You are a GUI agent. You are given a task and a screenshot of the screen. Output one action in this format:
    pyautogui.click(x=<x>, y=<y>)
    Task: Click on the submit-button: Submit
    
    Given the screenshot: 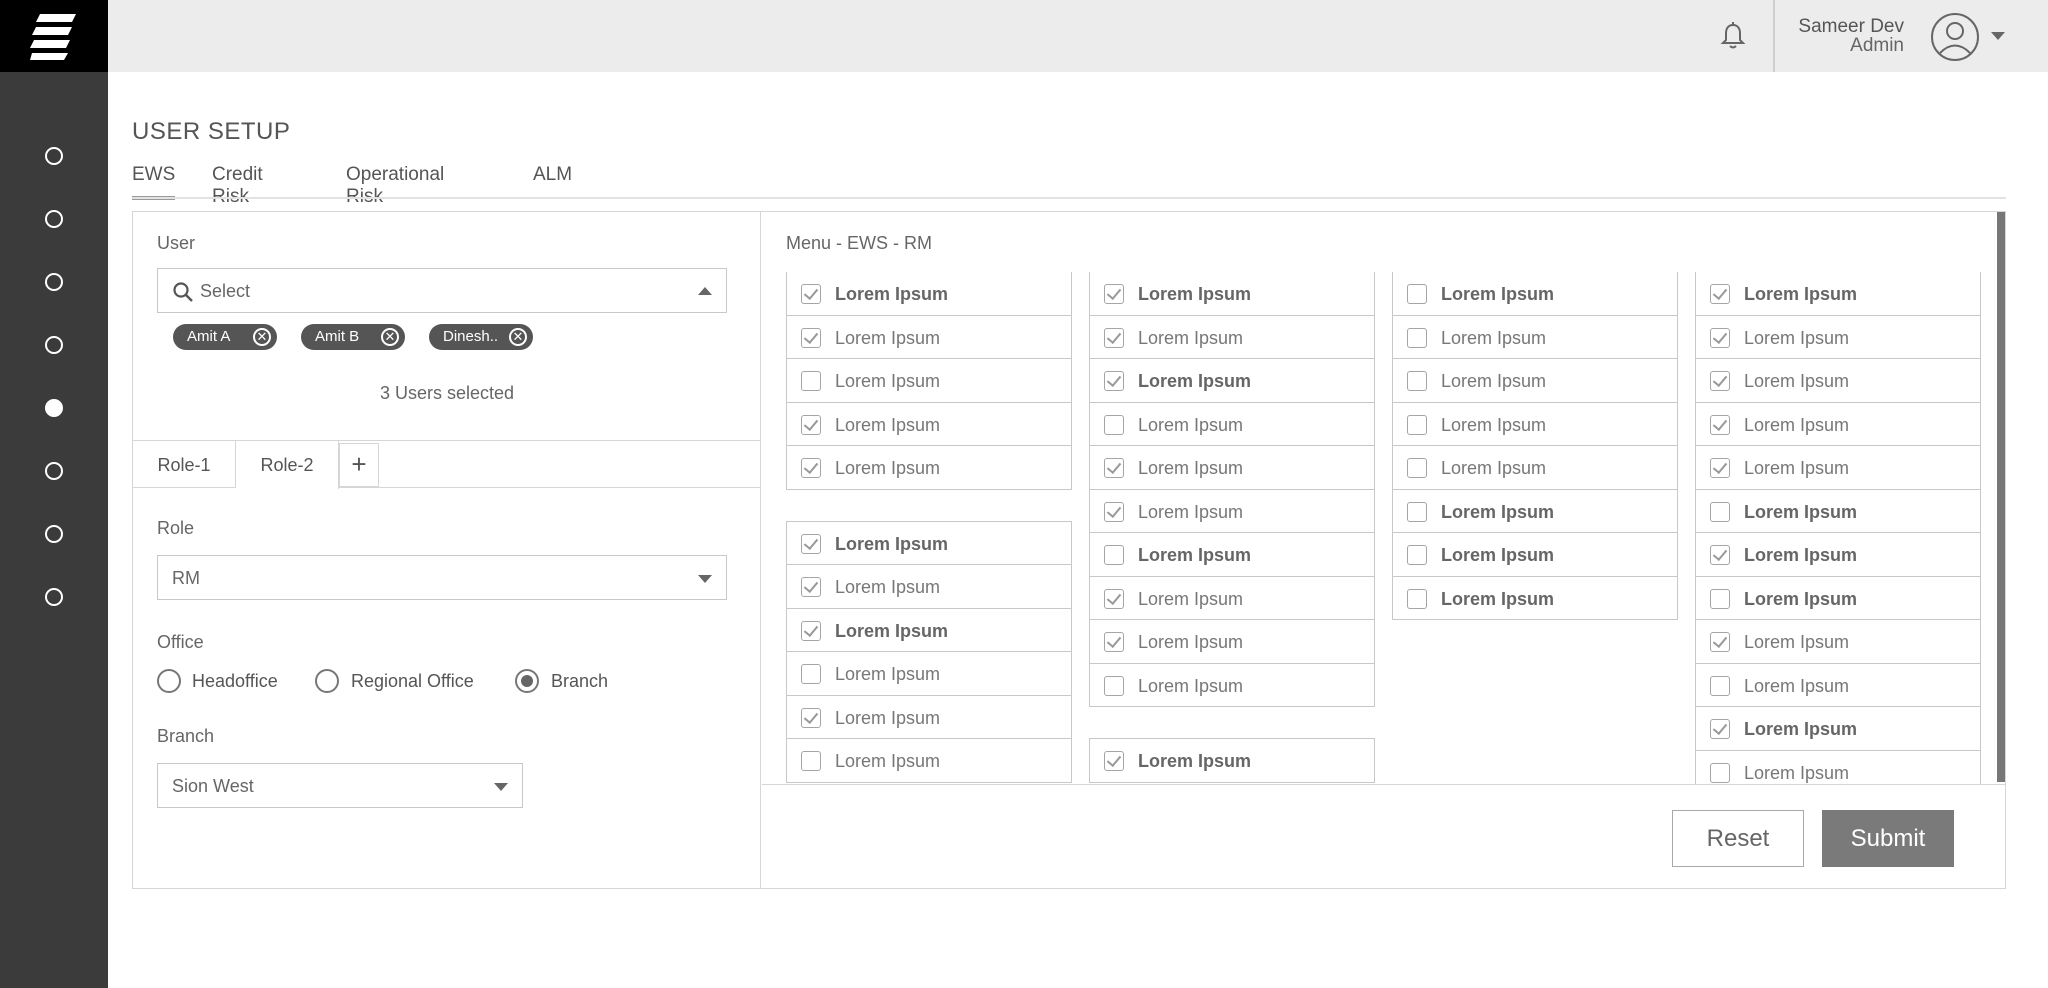 What is the action you would take?
    pyautogui.click(x=1888, y=838)
    